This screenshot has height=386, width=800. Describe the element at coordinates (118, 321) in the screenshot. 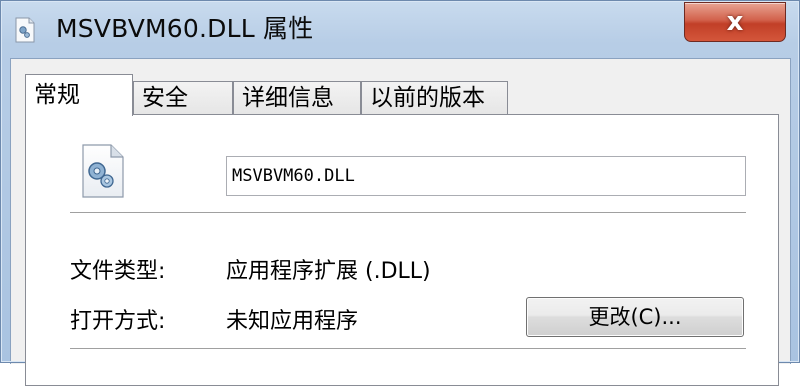

I see `opens-with-label: 打开方式:` at that location.